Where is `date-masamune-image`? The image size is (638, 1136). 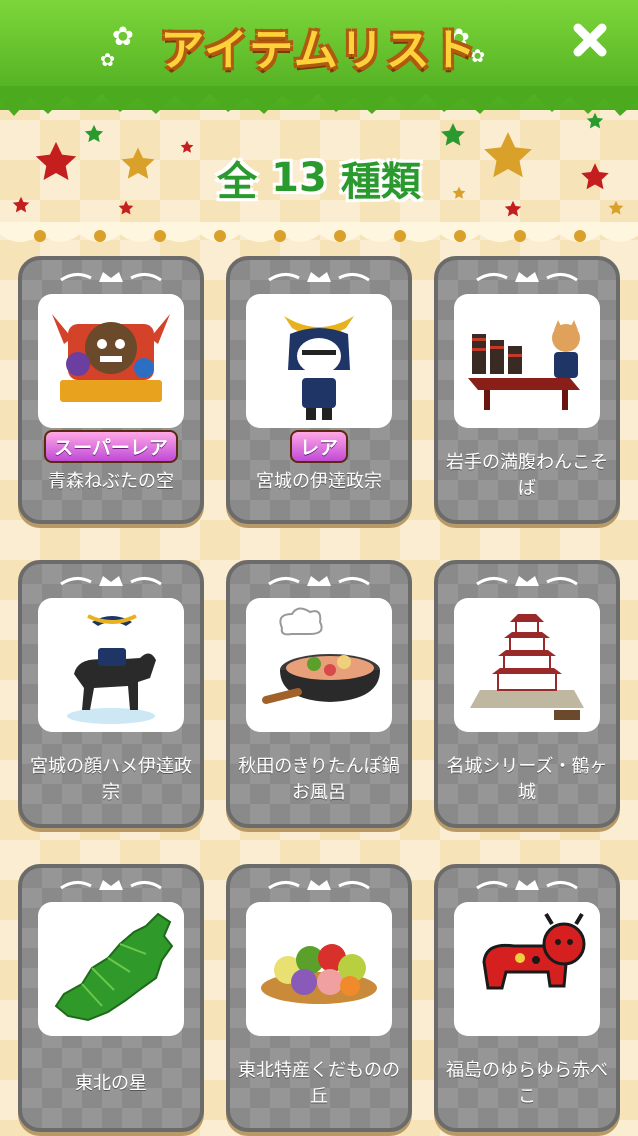 date-masamune-image is located at coordinates (319, 361).